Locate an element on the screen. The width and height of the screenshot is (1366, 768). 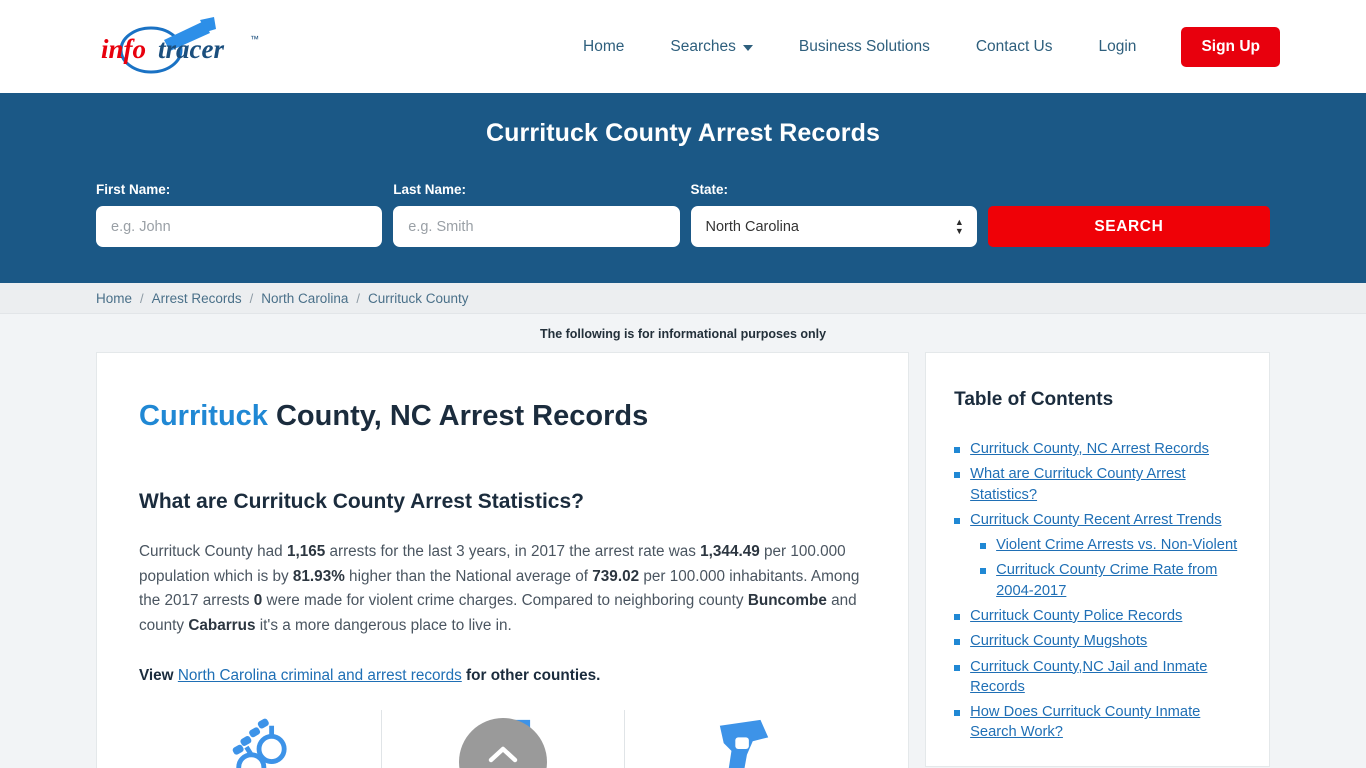
neighbor-county-1: Buncombe is located at coordinates (787, 601).